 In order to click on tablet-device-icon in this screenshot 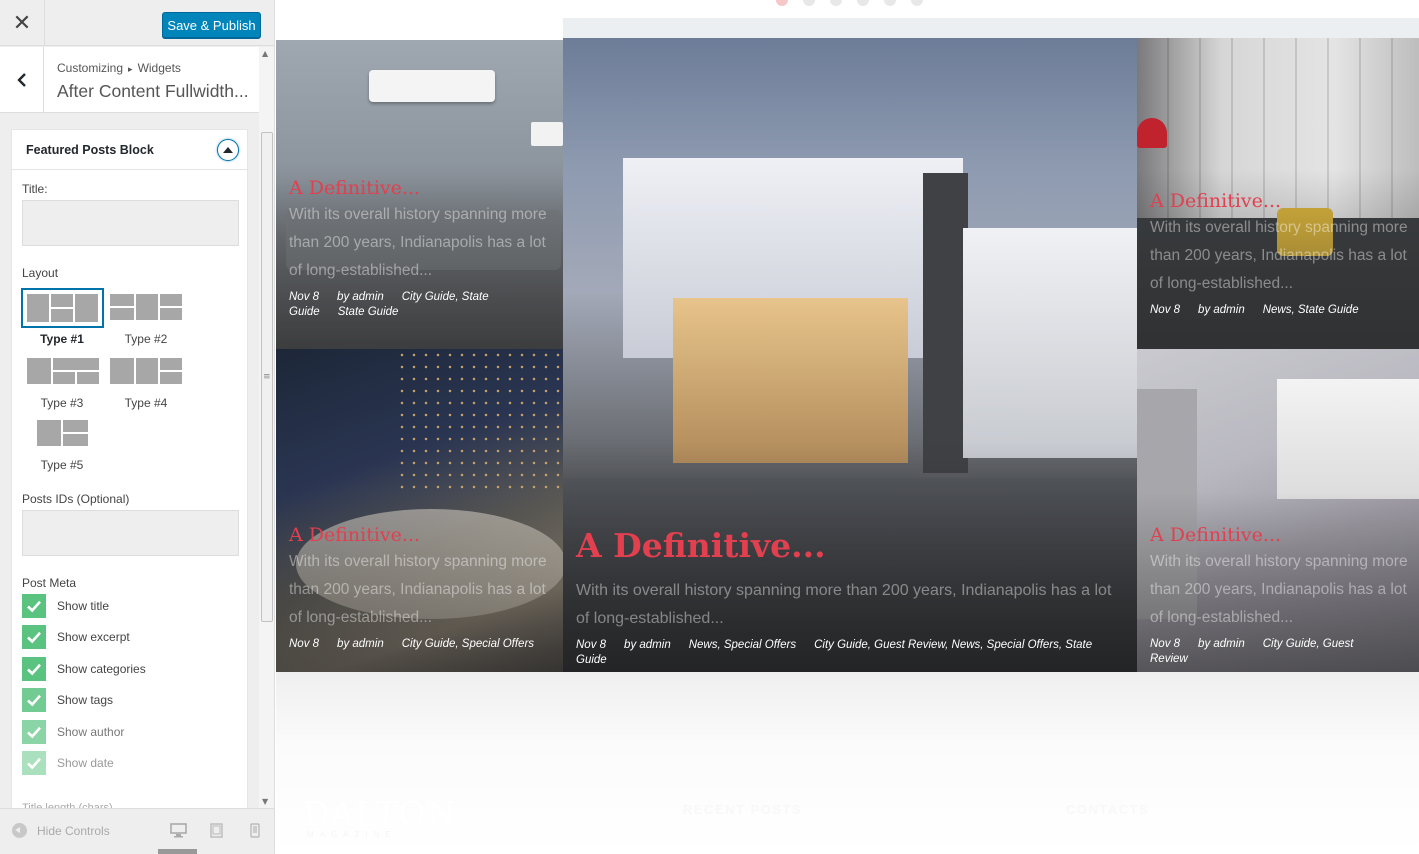, I will do `click(216, 830)`.